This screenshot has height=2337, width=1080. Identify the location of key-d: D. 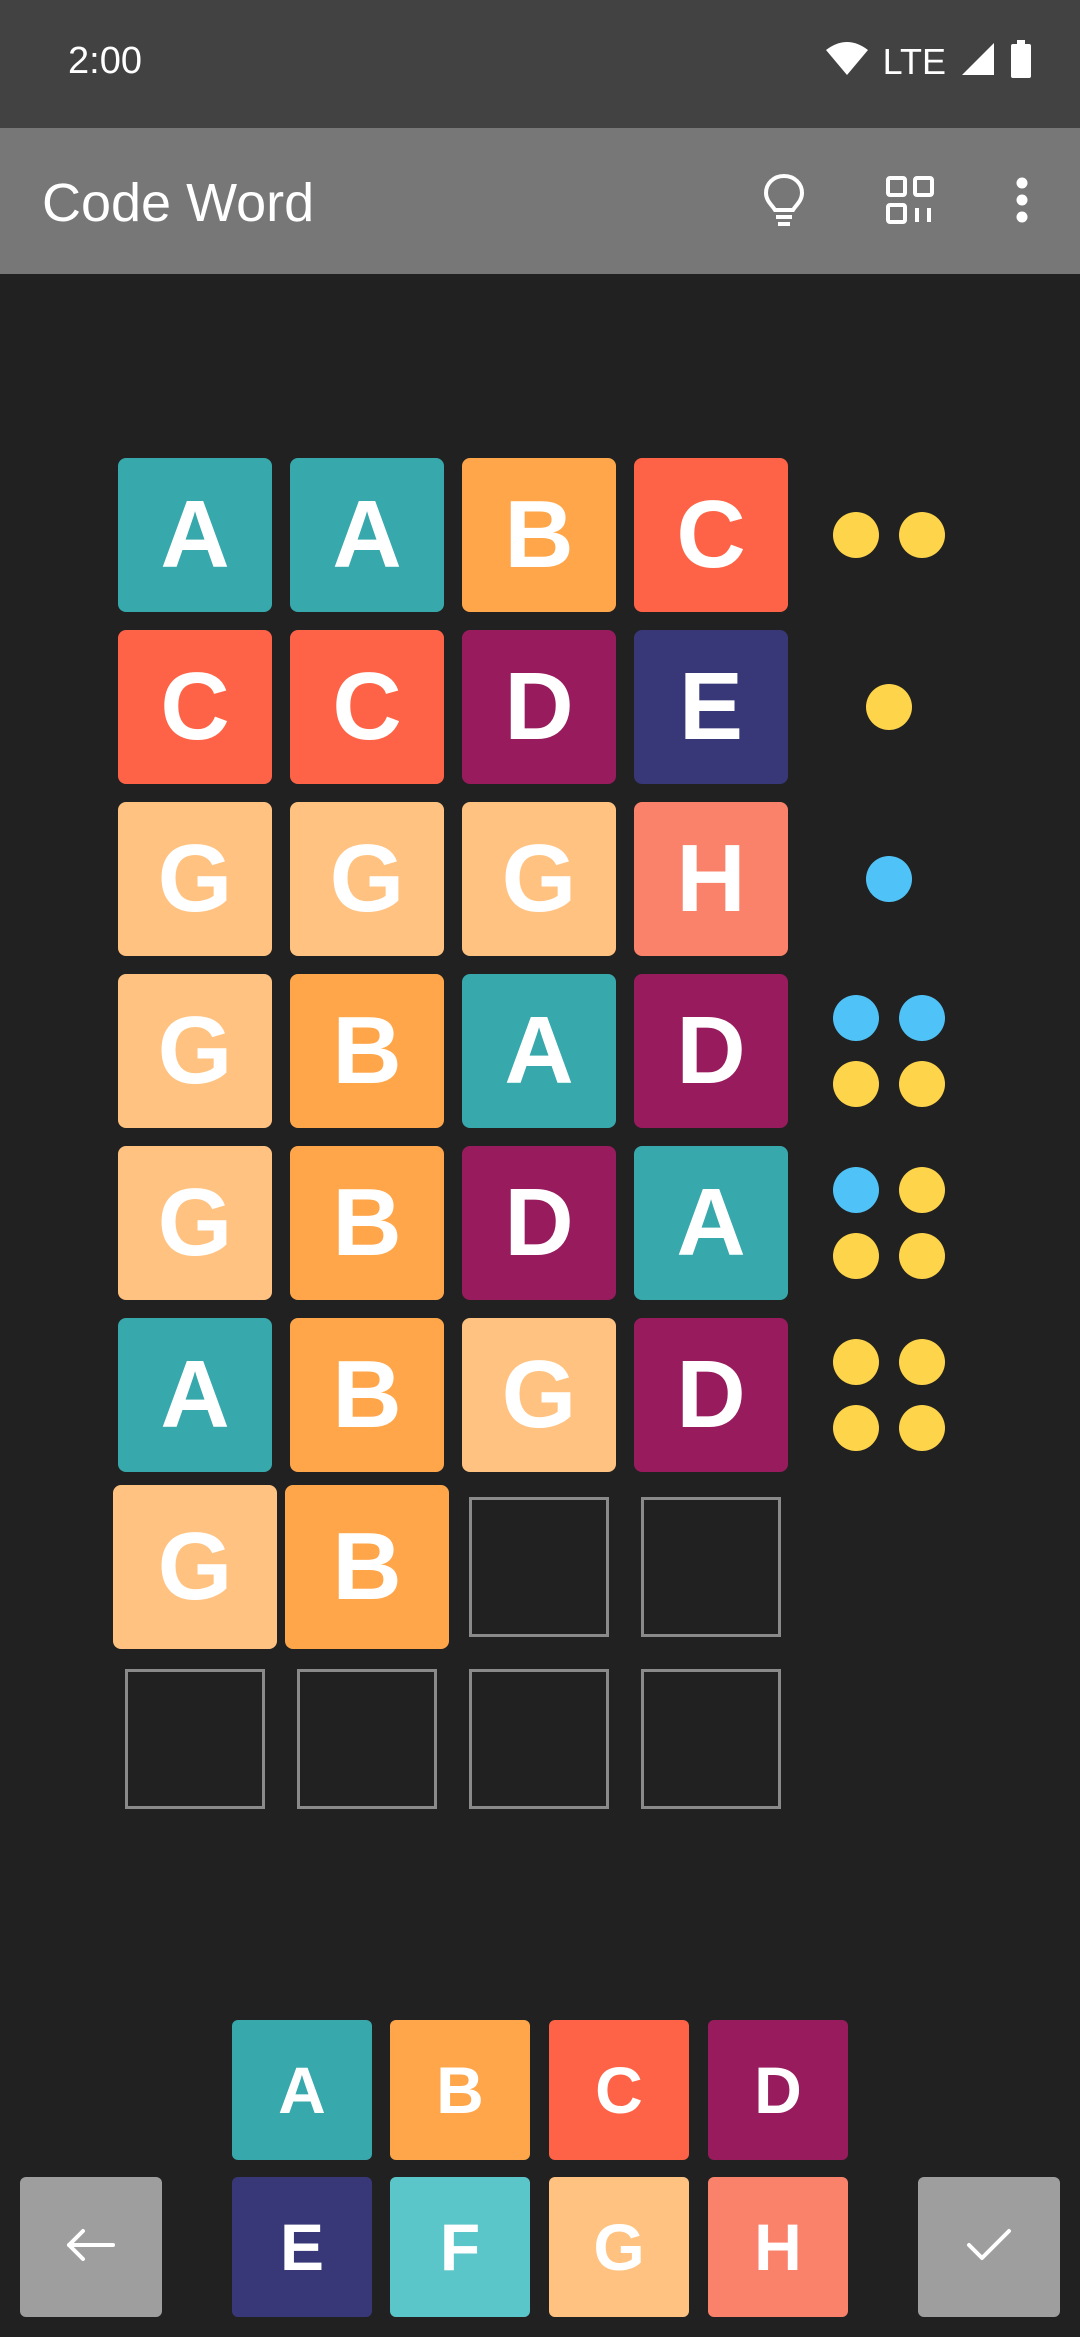
(778, 2090).